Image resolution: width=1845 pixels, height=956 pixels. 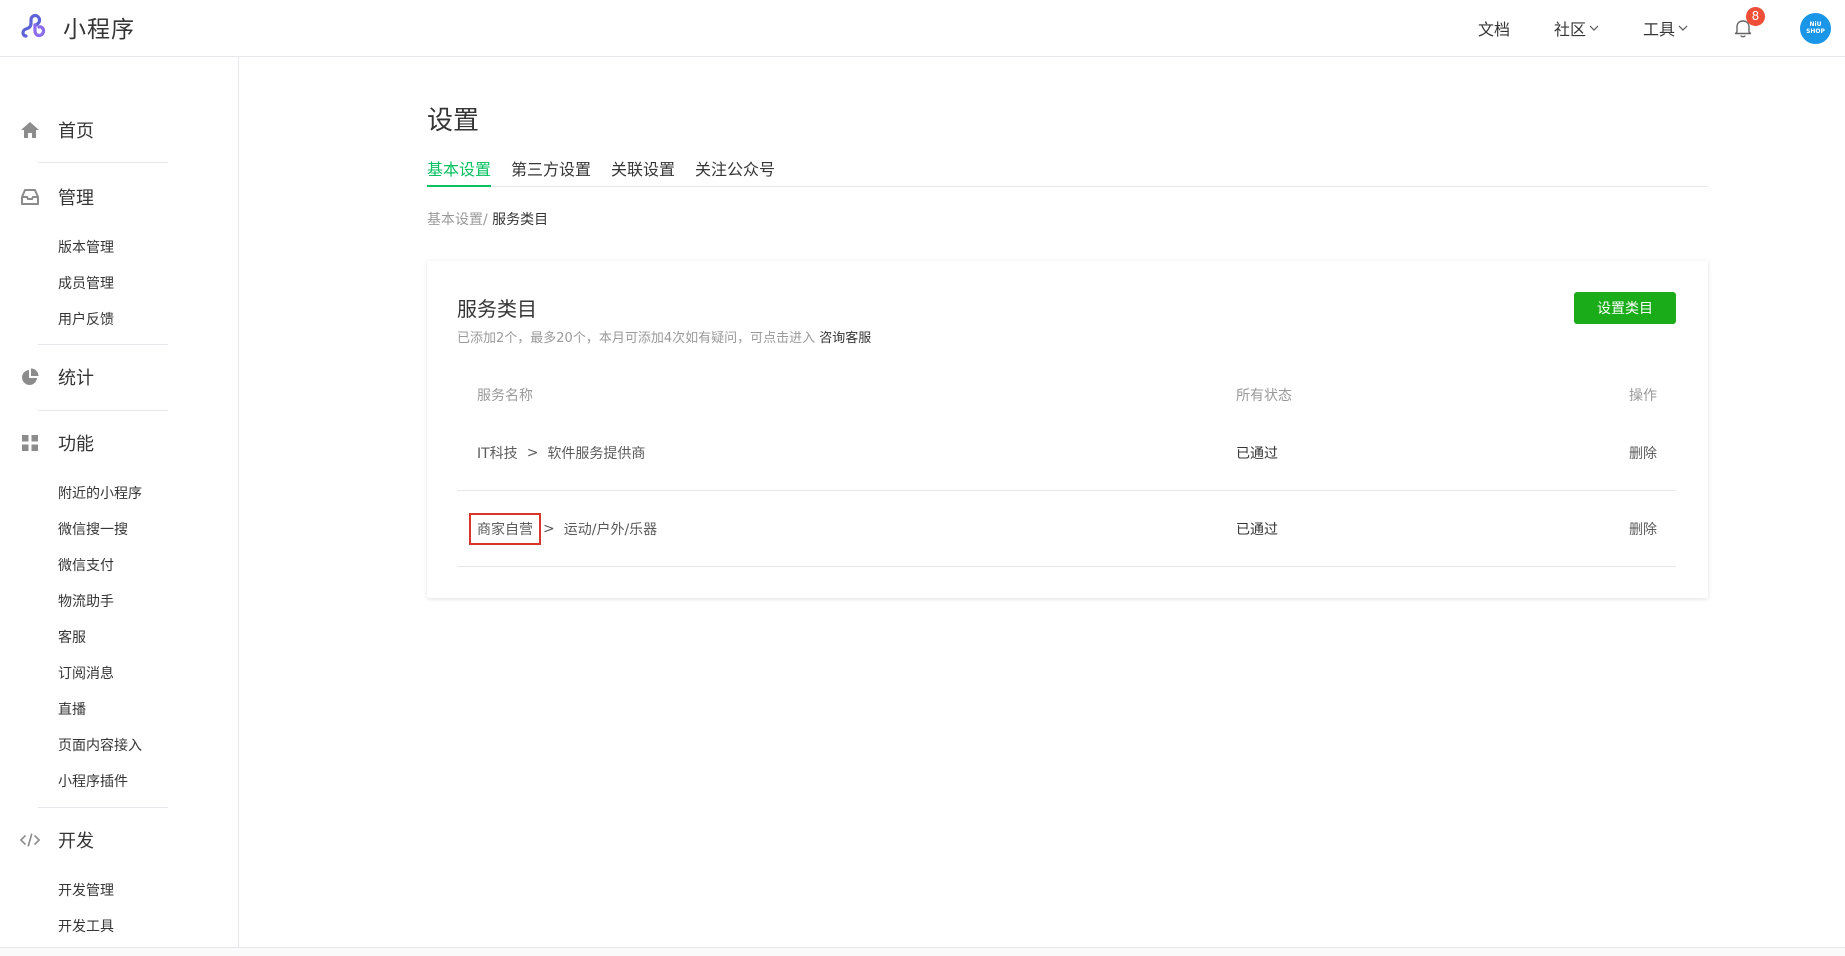 I want to click on nav-tools: 工具, so click(x=1665, y=28).